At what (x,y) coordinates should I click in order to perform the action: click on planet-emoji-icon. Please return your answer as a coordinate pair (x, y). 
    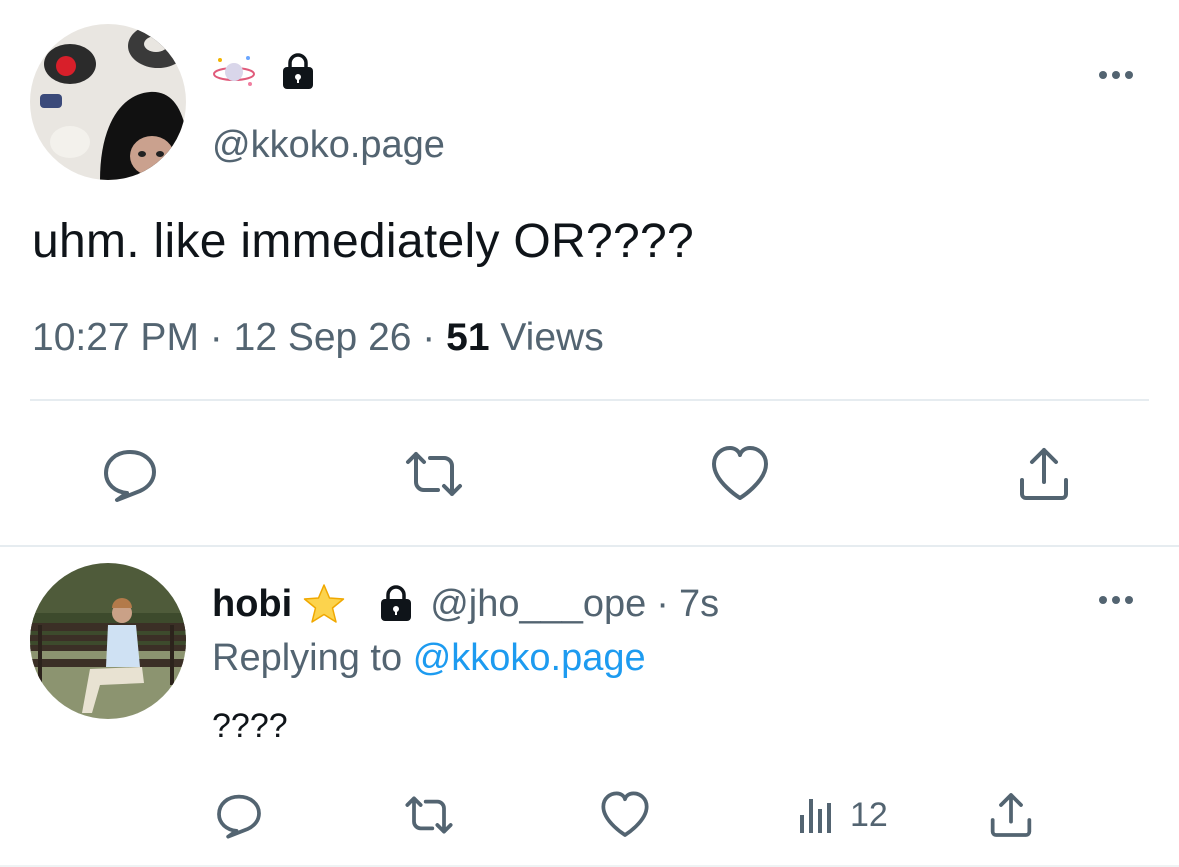
    Looking at the image, I should click on (234, 71).